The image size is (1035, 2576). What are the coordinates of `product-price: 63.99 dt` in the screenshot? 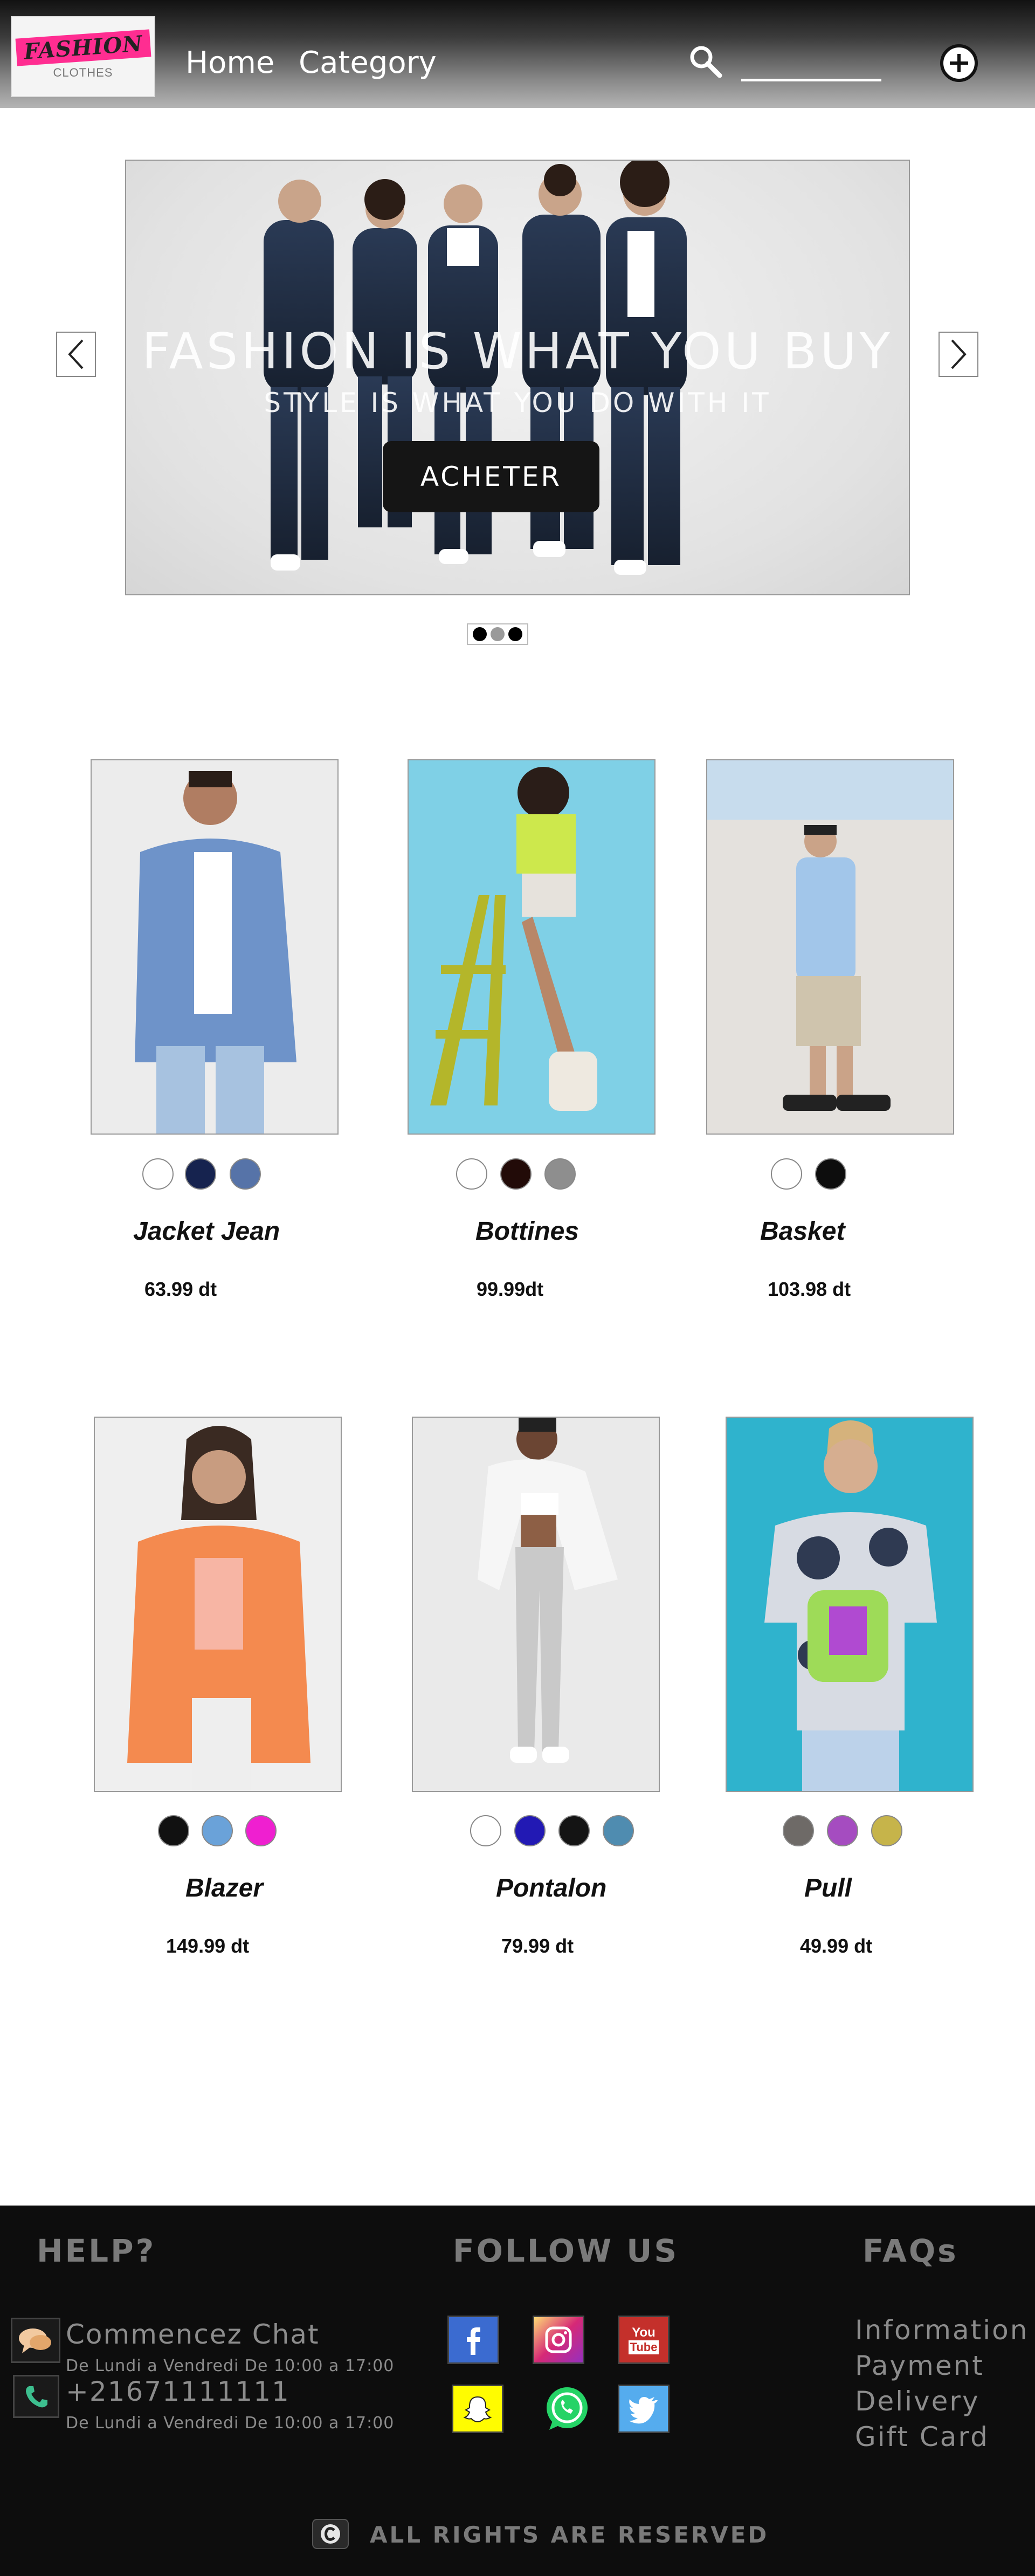 It's located at (180, 1289).